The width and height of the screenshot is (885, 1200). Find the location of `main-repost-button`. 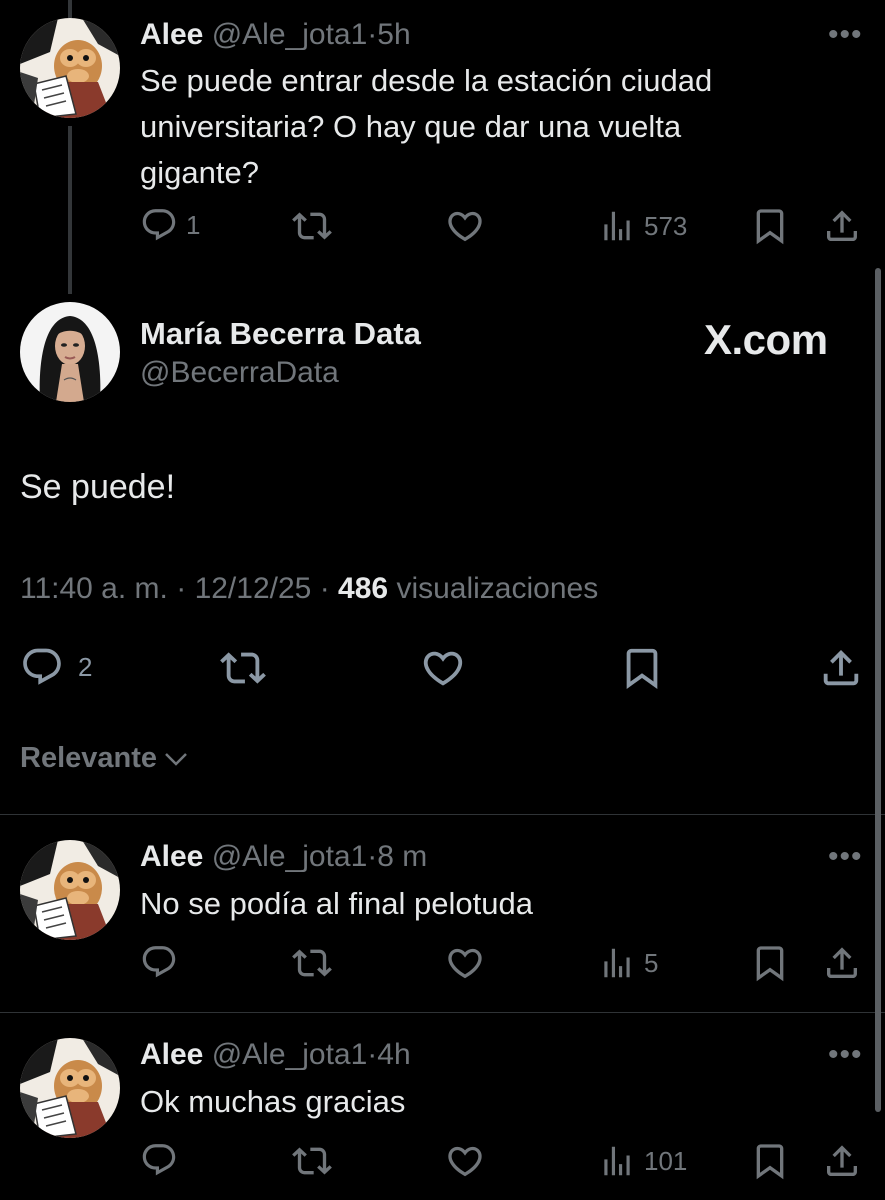

main-repost-button is located at coordinates (243, 668).